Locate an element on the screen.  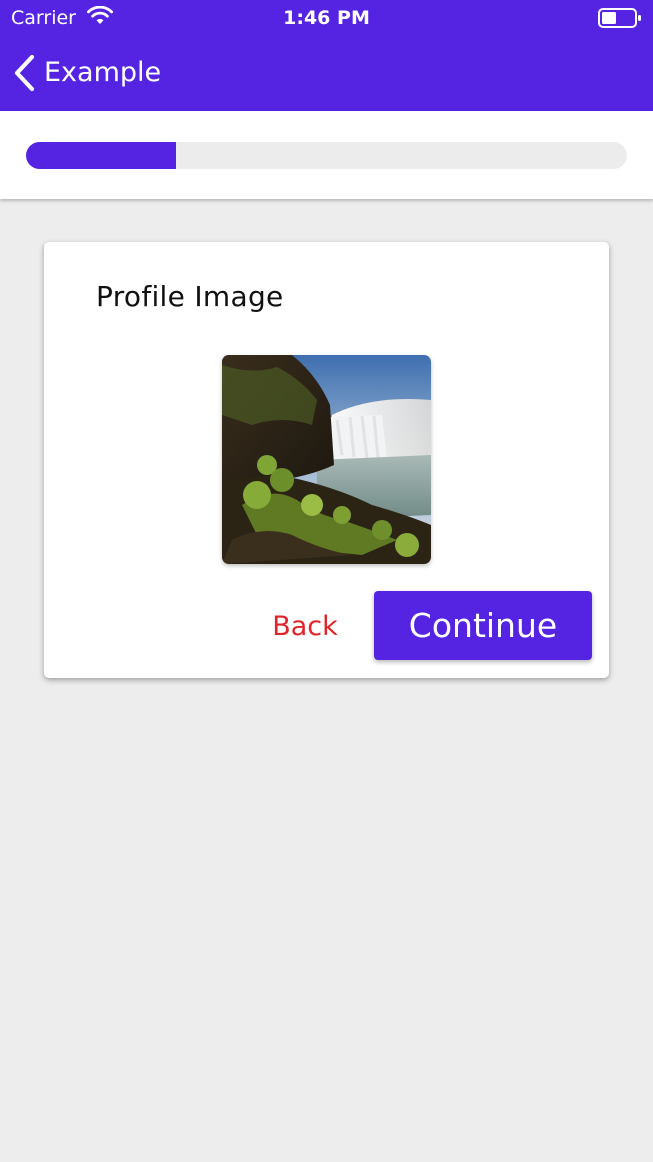
app-header: Carrier 1:46 PM Example is located at coordinates (326, 55).